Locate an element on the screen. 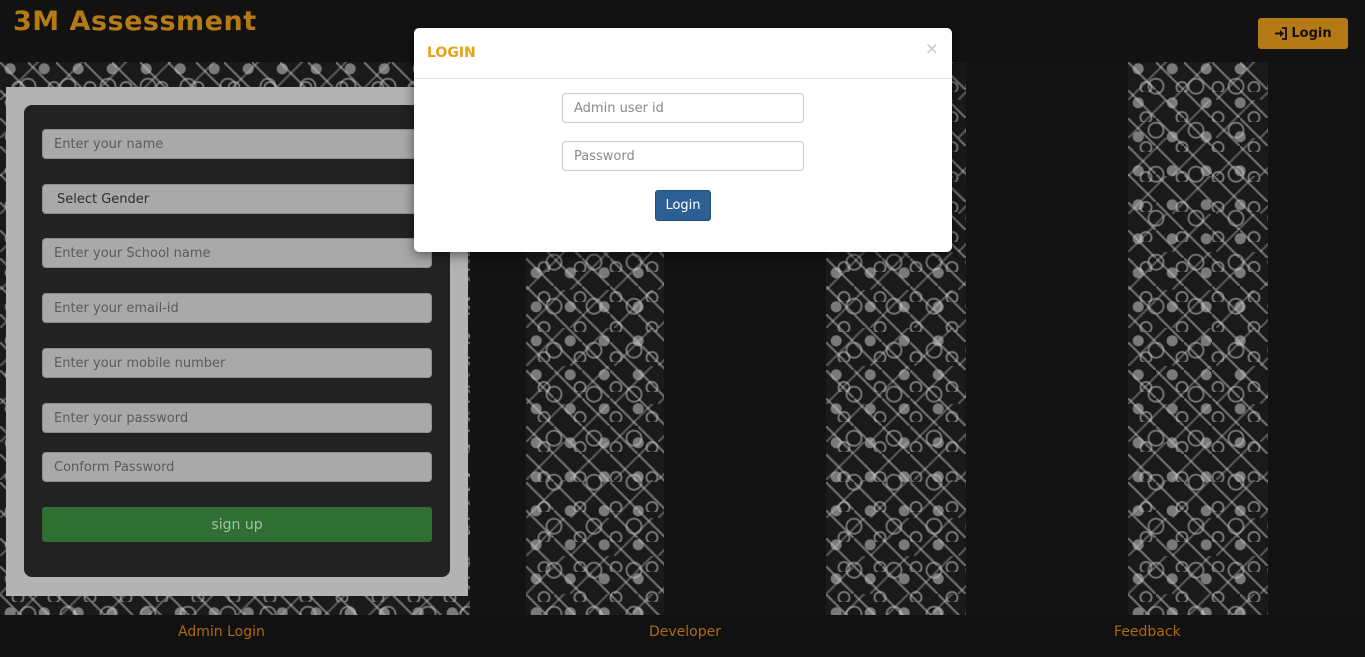 The image size is (1365, 657). admin-password-input: Password is located at coordinates (683, 156).